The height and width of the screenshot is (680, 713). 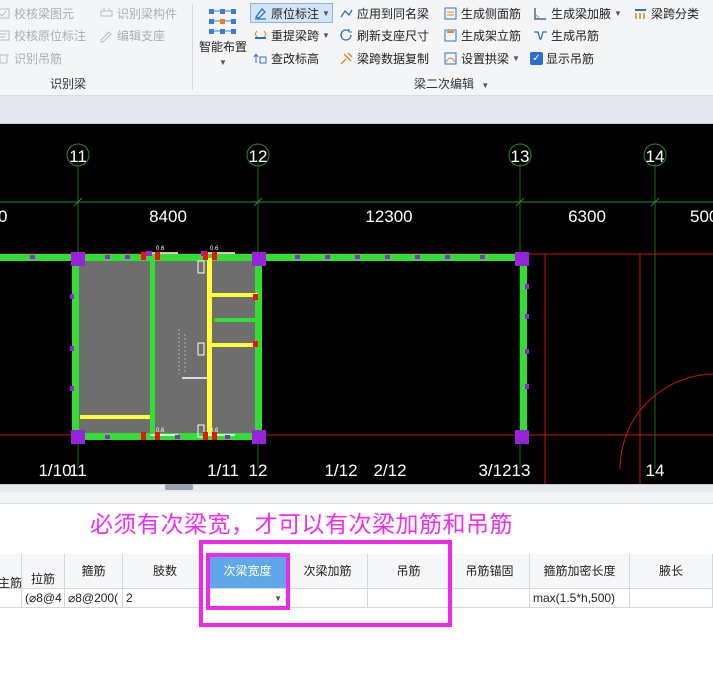 What do you see at coordinates (291, 13) in the screenshot?
I see `in-place-annotation-button: 原位标注 ▼` at bounding box center [291, 13].